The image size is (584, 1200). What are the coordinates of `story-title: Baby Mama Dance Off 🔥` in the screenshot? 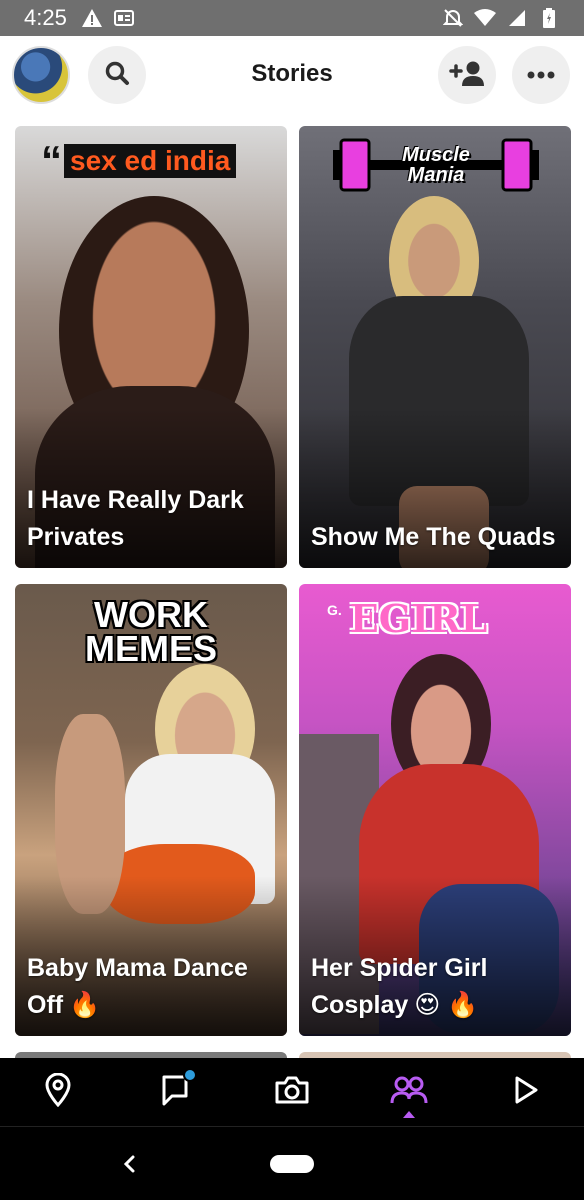 It's located at (137, 986).